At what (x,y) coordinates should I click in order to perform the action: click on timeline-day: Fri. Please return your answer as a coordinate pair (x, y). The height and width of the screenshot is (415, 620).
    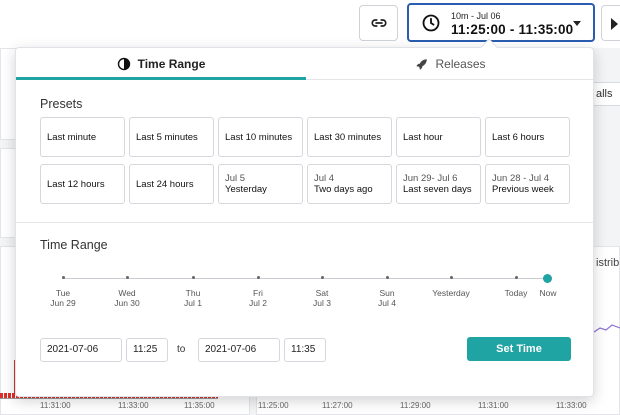
    Looking at the image, I should click on (258, 293).